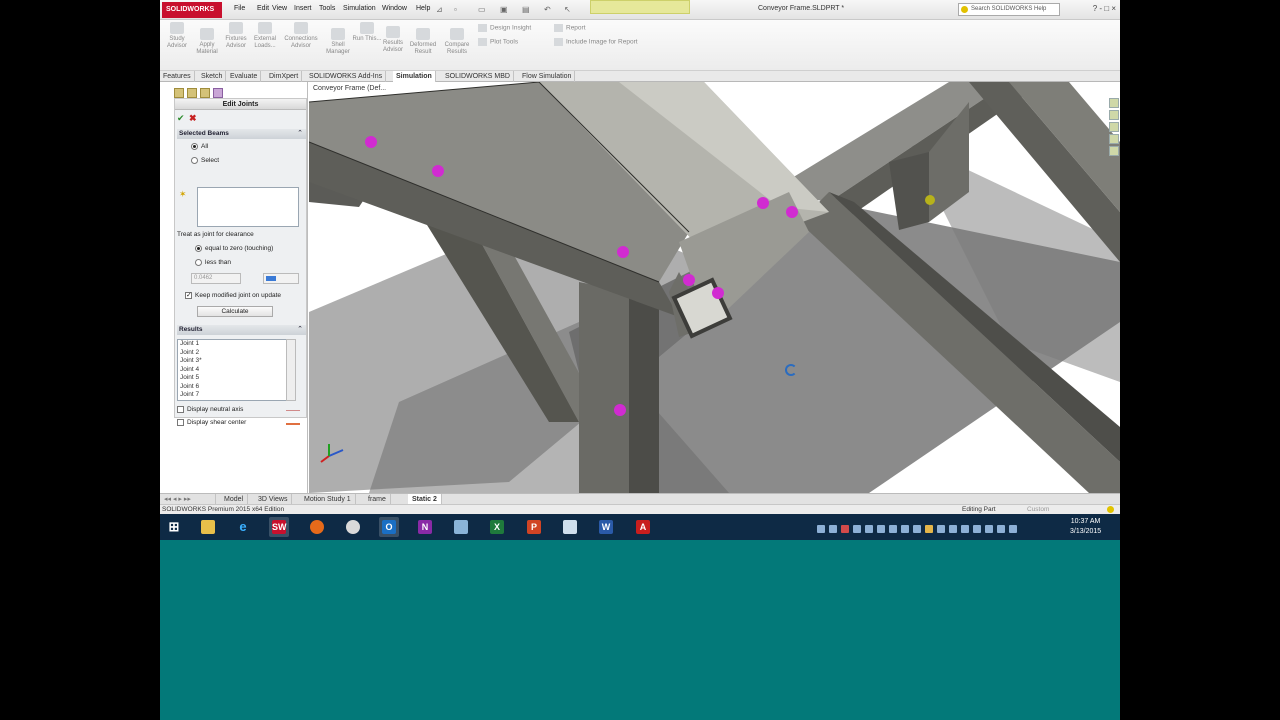 Image resolution: width=1280 pixels, height=720 pixels. What do you see at coordinates (478, 76) in the screenshot?
I see `tab-mbd: SOLIDWORKS MBD` at bounding box center [478, 76].